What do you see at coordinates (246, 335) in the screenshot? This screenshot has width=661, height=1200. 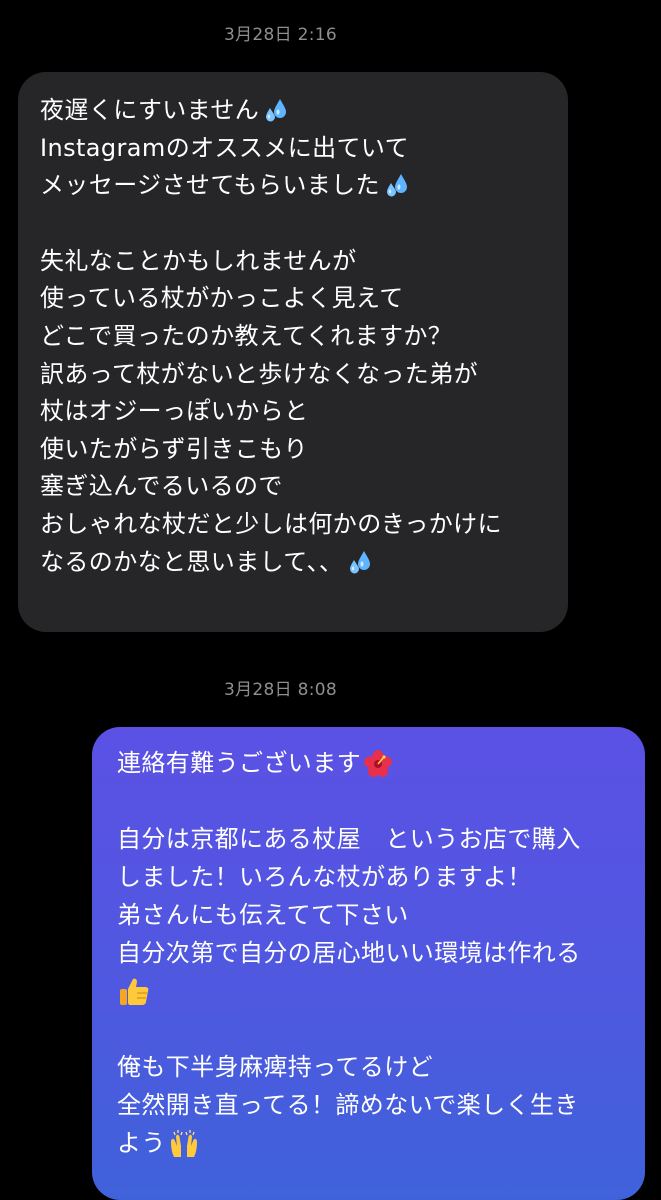 I see `message-line: どこで買ったのか教えてくれますか？` at bounding box center [246, 335].